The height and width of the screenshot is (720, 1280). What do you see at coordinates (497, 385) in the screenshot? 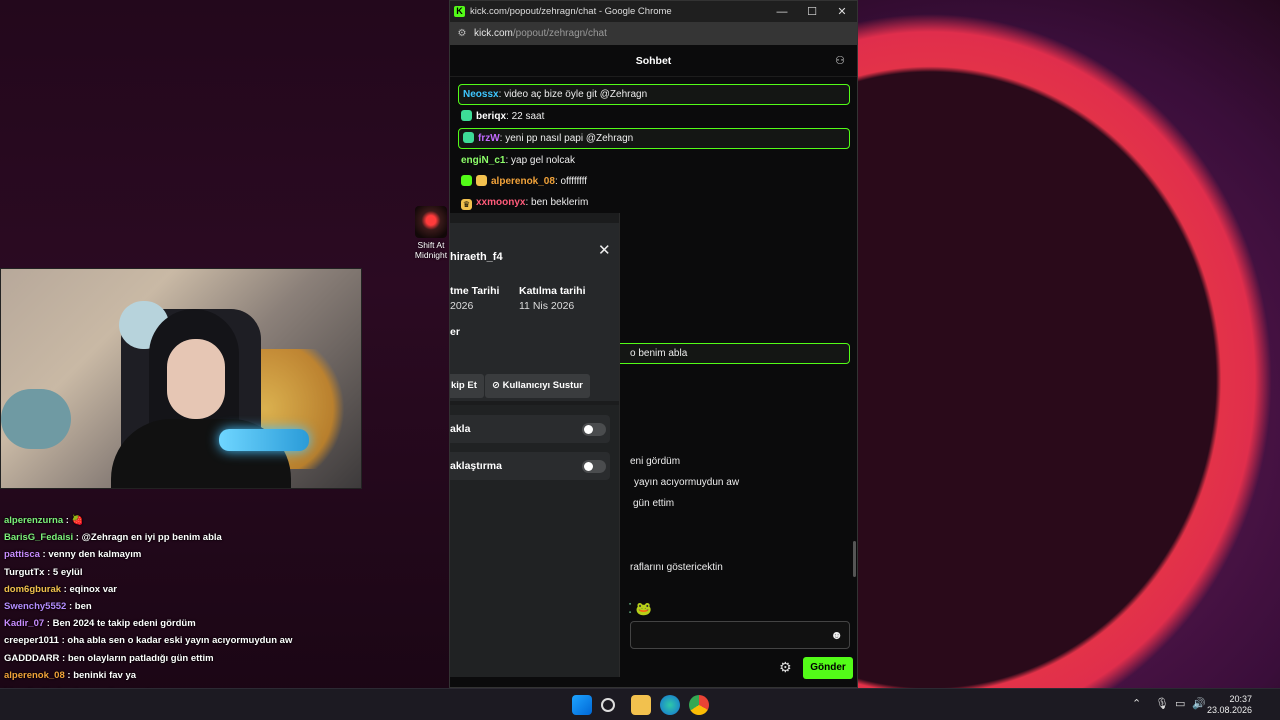
I see `mute-icon: ⊘` at bounding box center [497, 385].